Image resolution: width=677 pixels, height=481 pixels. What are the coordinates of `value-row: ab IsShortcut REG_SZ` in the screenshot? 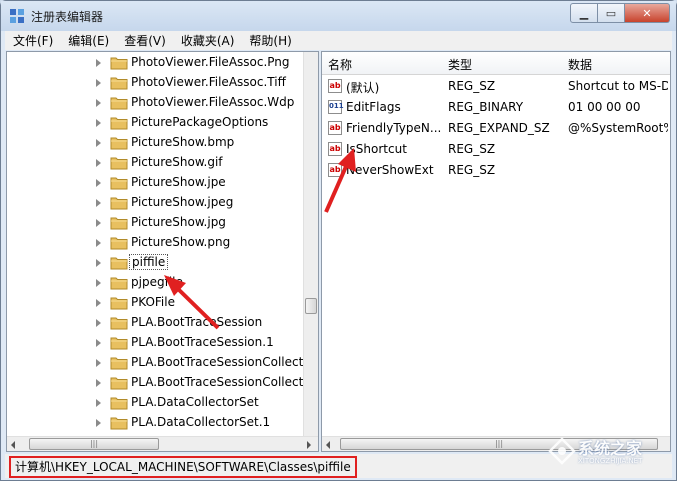 It's located at (496, 149).